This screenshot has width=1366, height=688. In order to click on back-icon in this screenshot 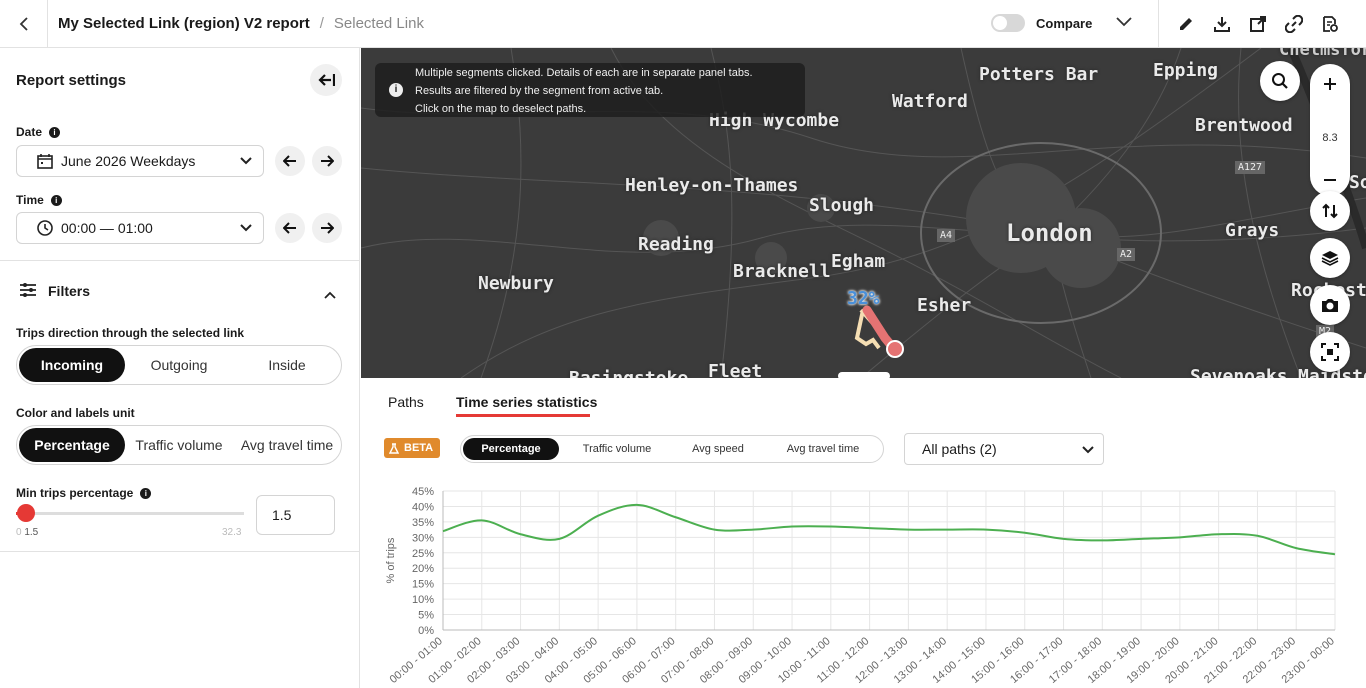, I will do `click(23, 23)`.